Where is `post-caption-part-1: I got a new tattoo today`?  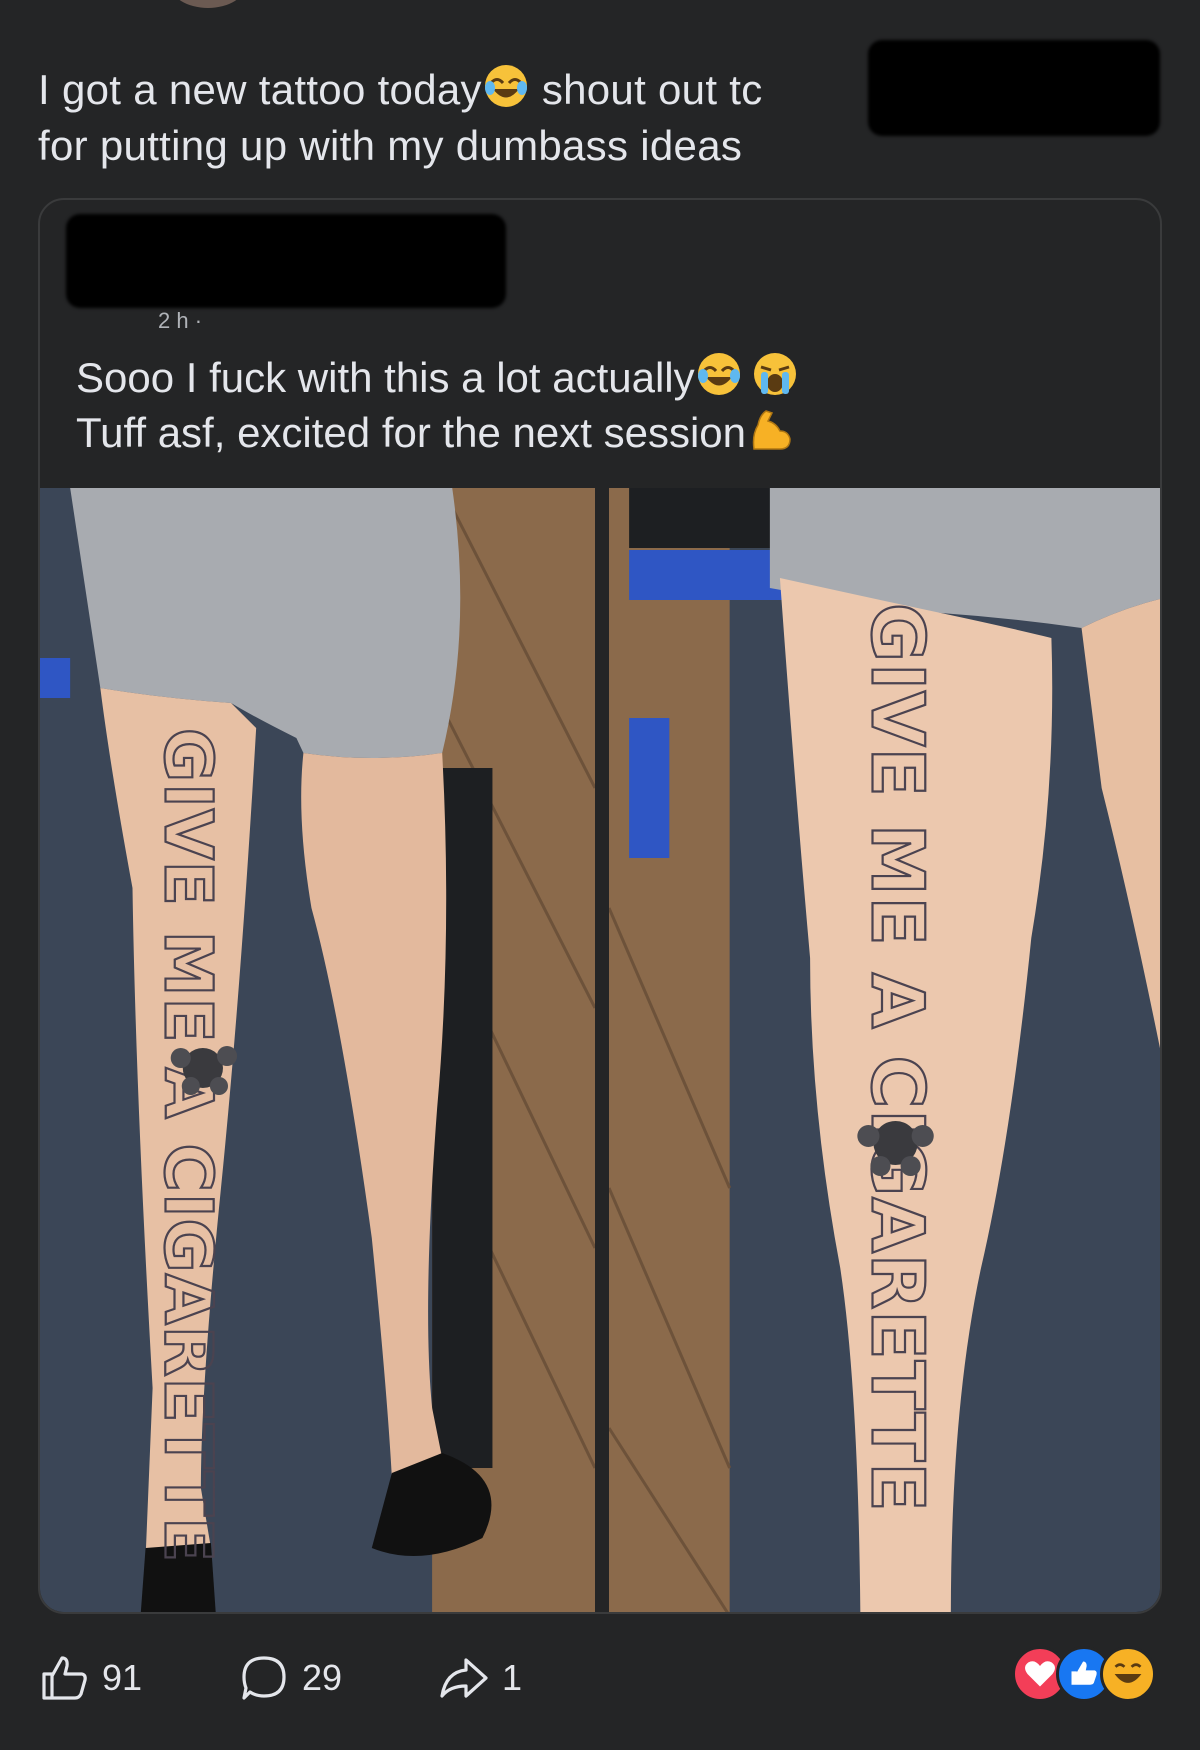
post-caption-part-1: I got a new tattoo today is located at coordinates (260, 89).